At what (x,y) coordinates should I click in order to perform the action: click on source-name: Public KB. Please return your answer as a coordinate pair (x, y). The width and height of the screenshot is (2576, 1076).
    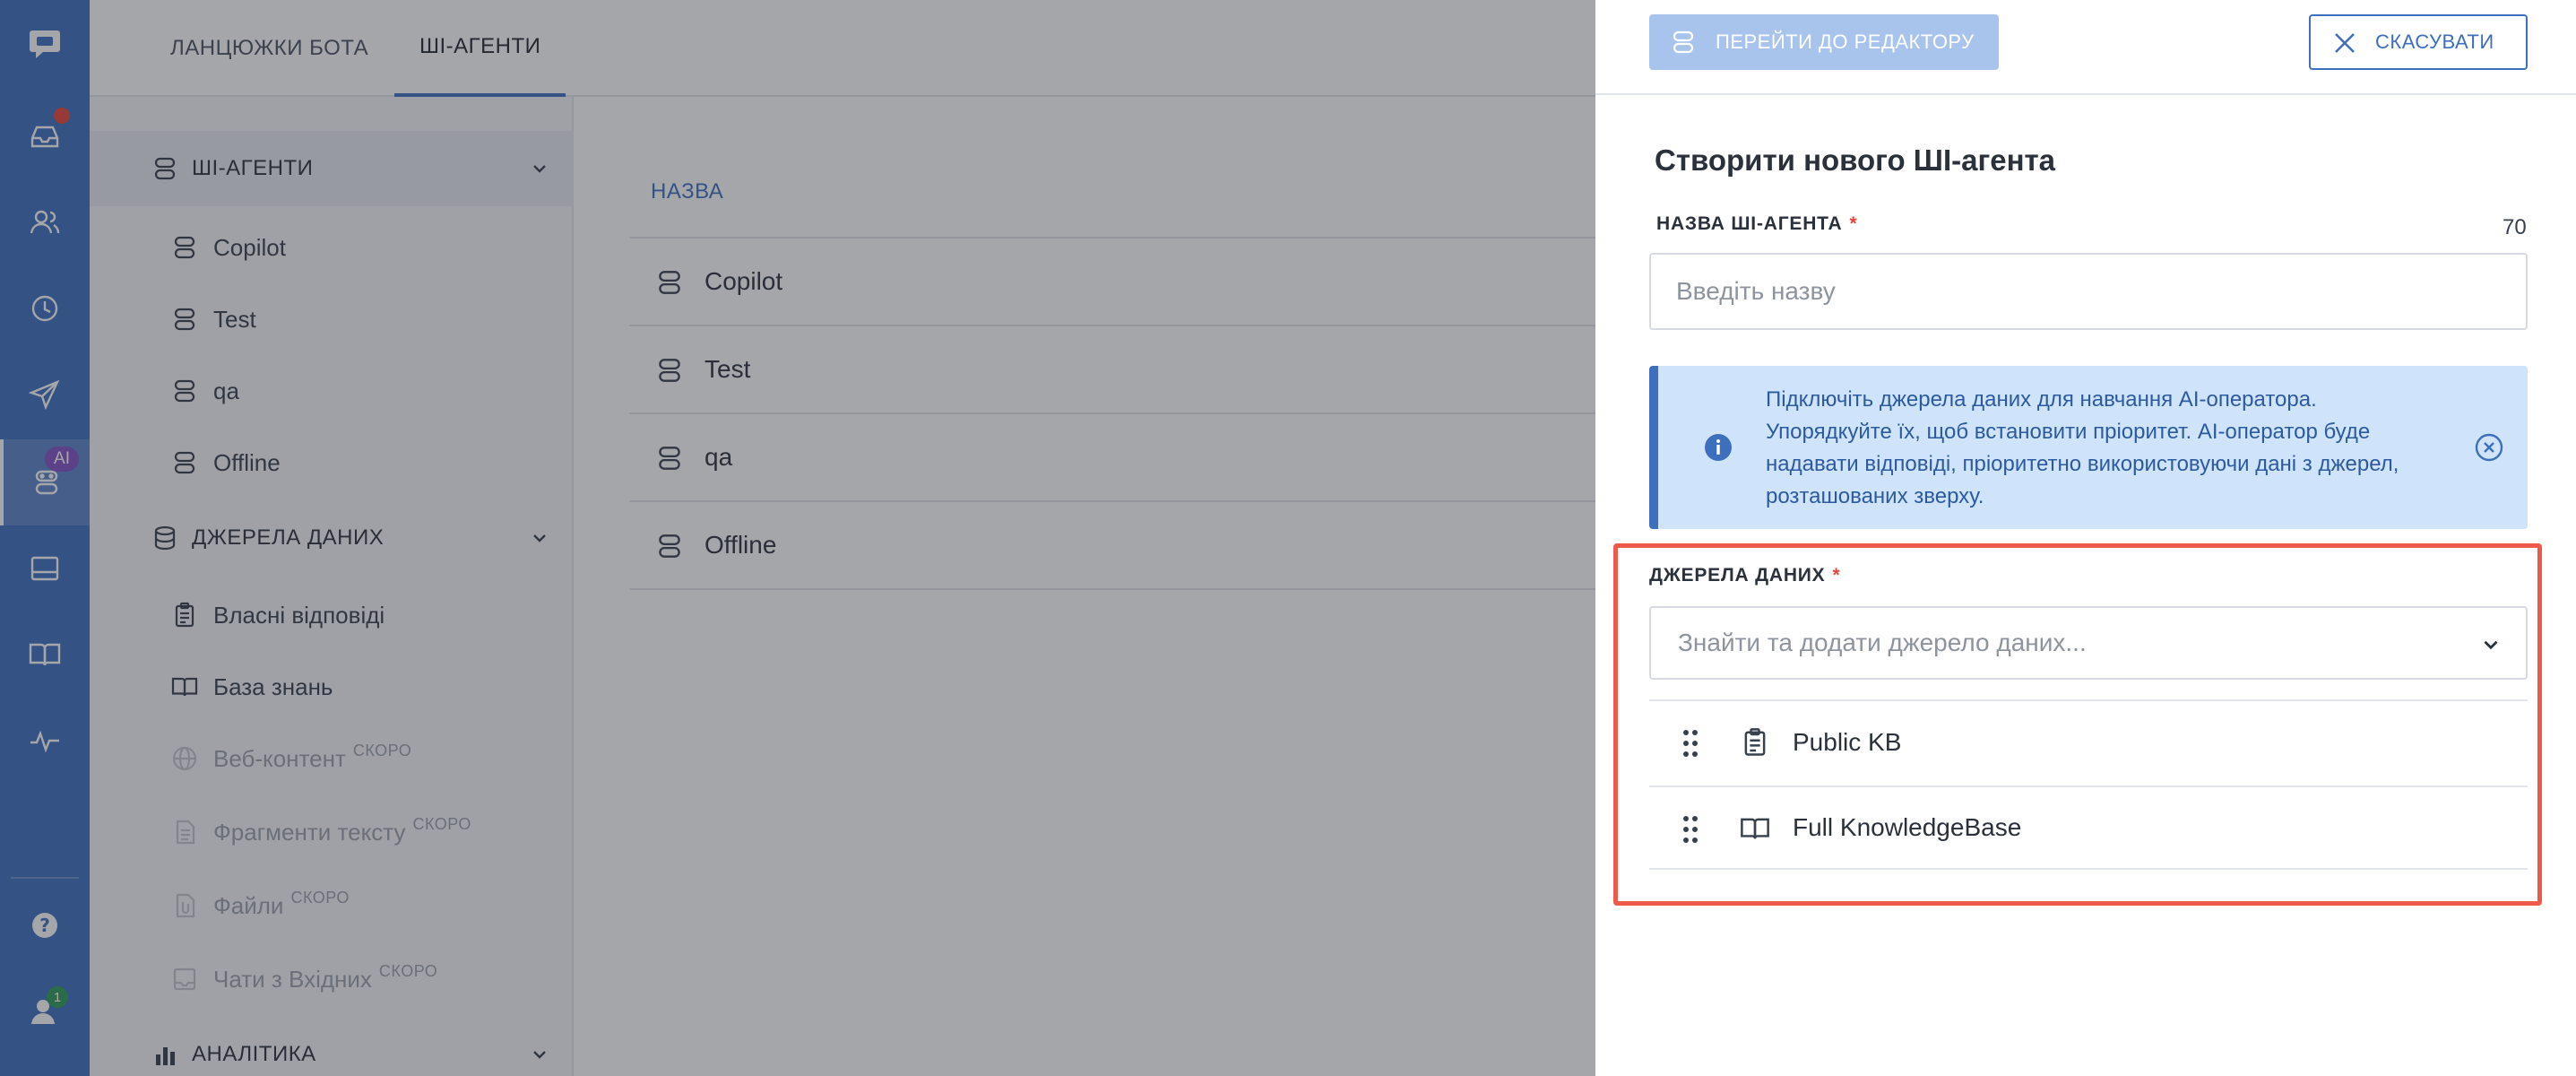
    Looking at the image, I should click on (1847, 742).